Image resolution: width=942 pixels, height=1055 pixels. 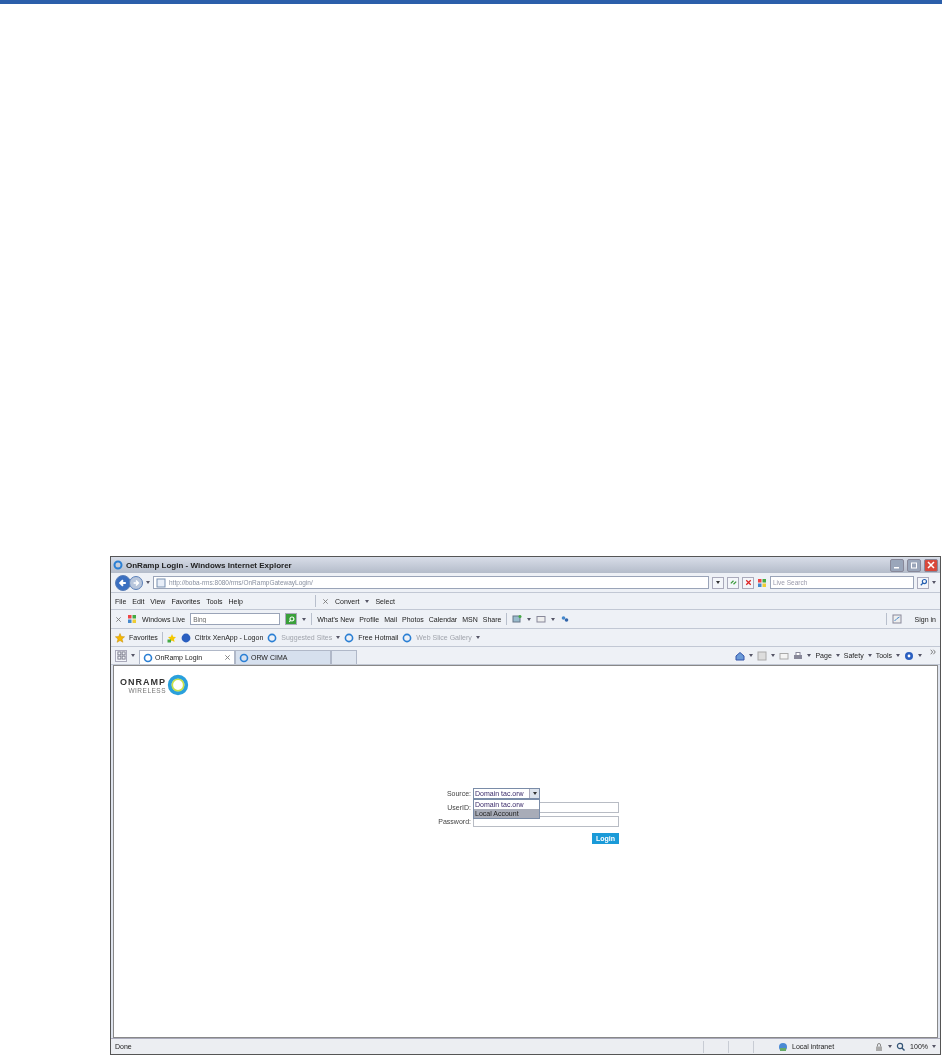 I want to click on dropdown-button, so click(x=718, y=582).